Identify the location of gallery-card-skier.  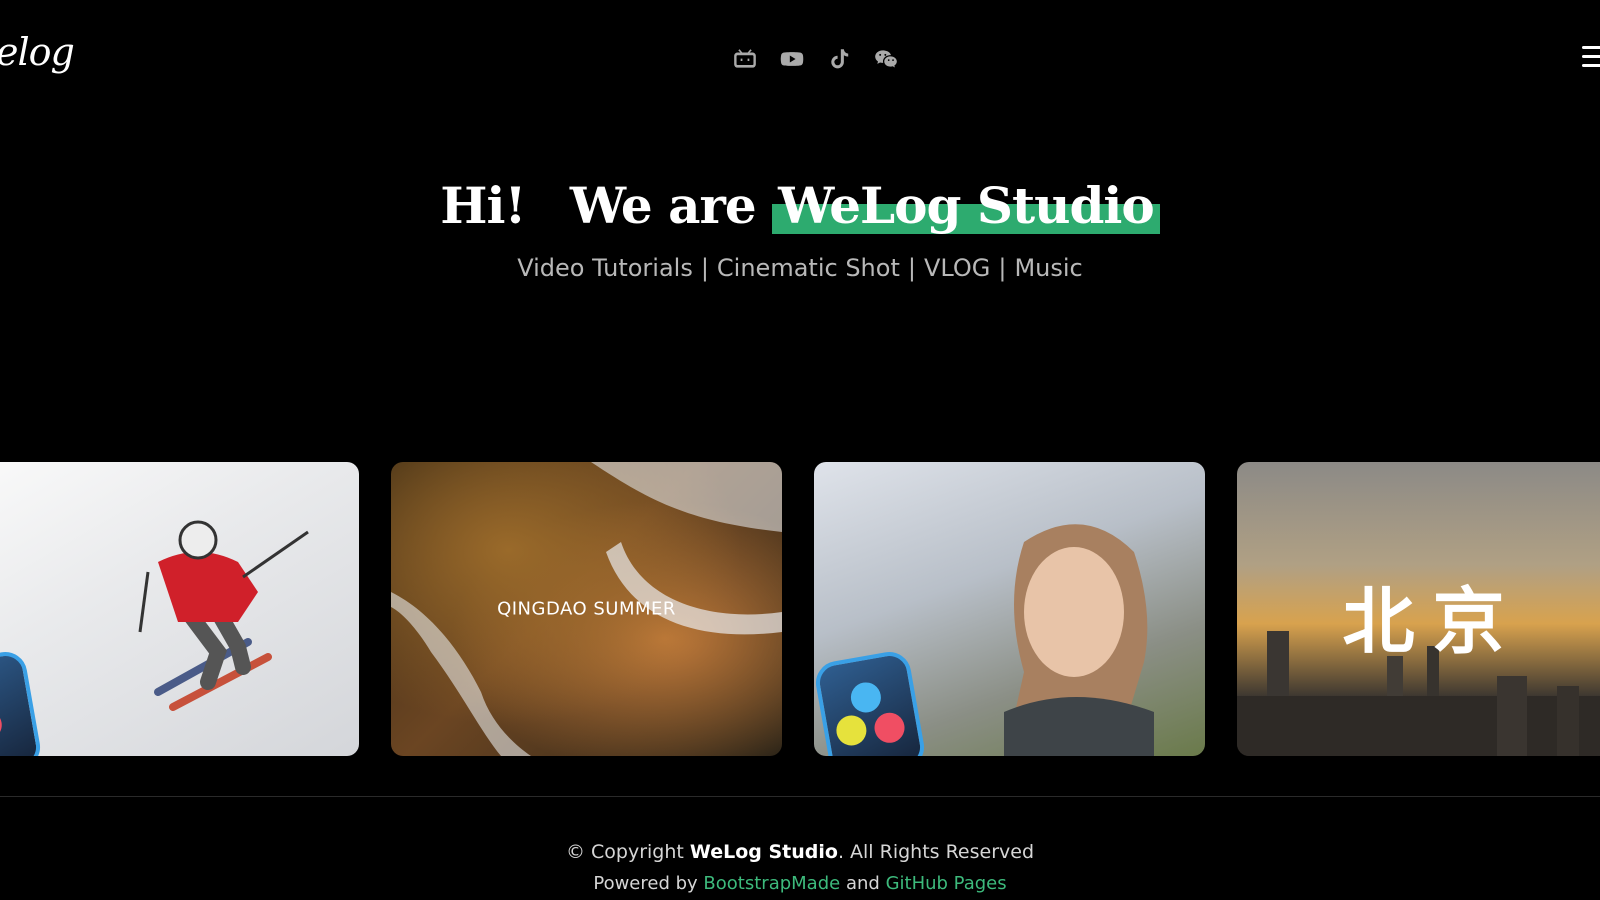
(179, 609).